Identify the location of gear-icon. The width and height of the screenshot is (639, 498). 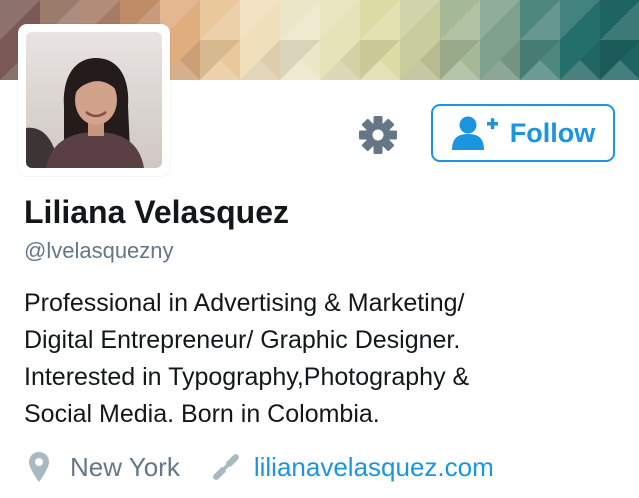
(378, 135).